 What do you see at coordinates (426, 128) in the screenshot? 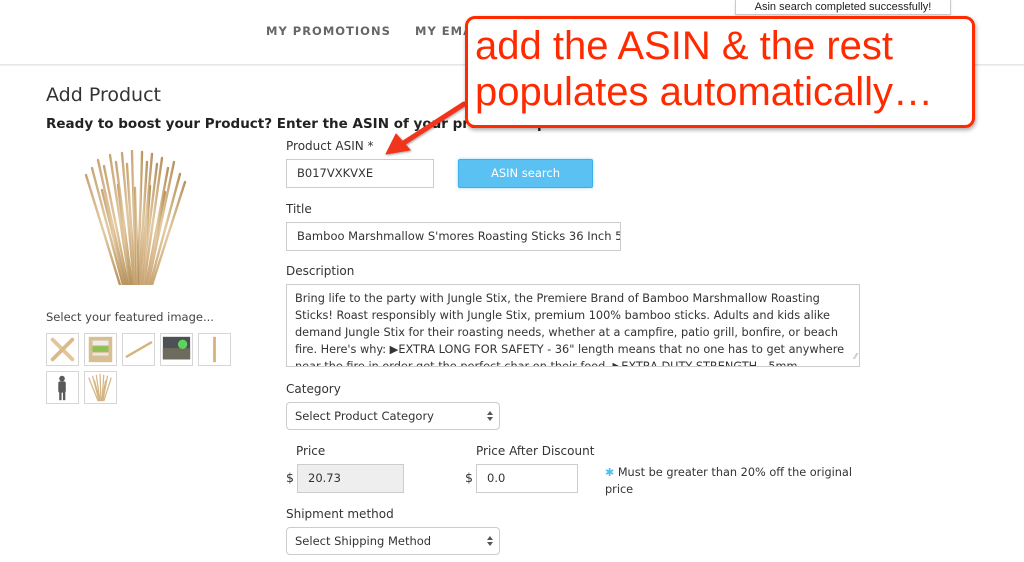
I see `annotation-arrow-icon` at bounding box center [426, 128].